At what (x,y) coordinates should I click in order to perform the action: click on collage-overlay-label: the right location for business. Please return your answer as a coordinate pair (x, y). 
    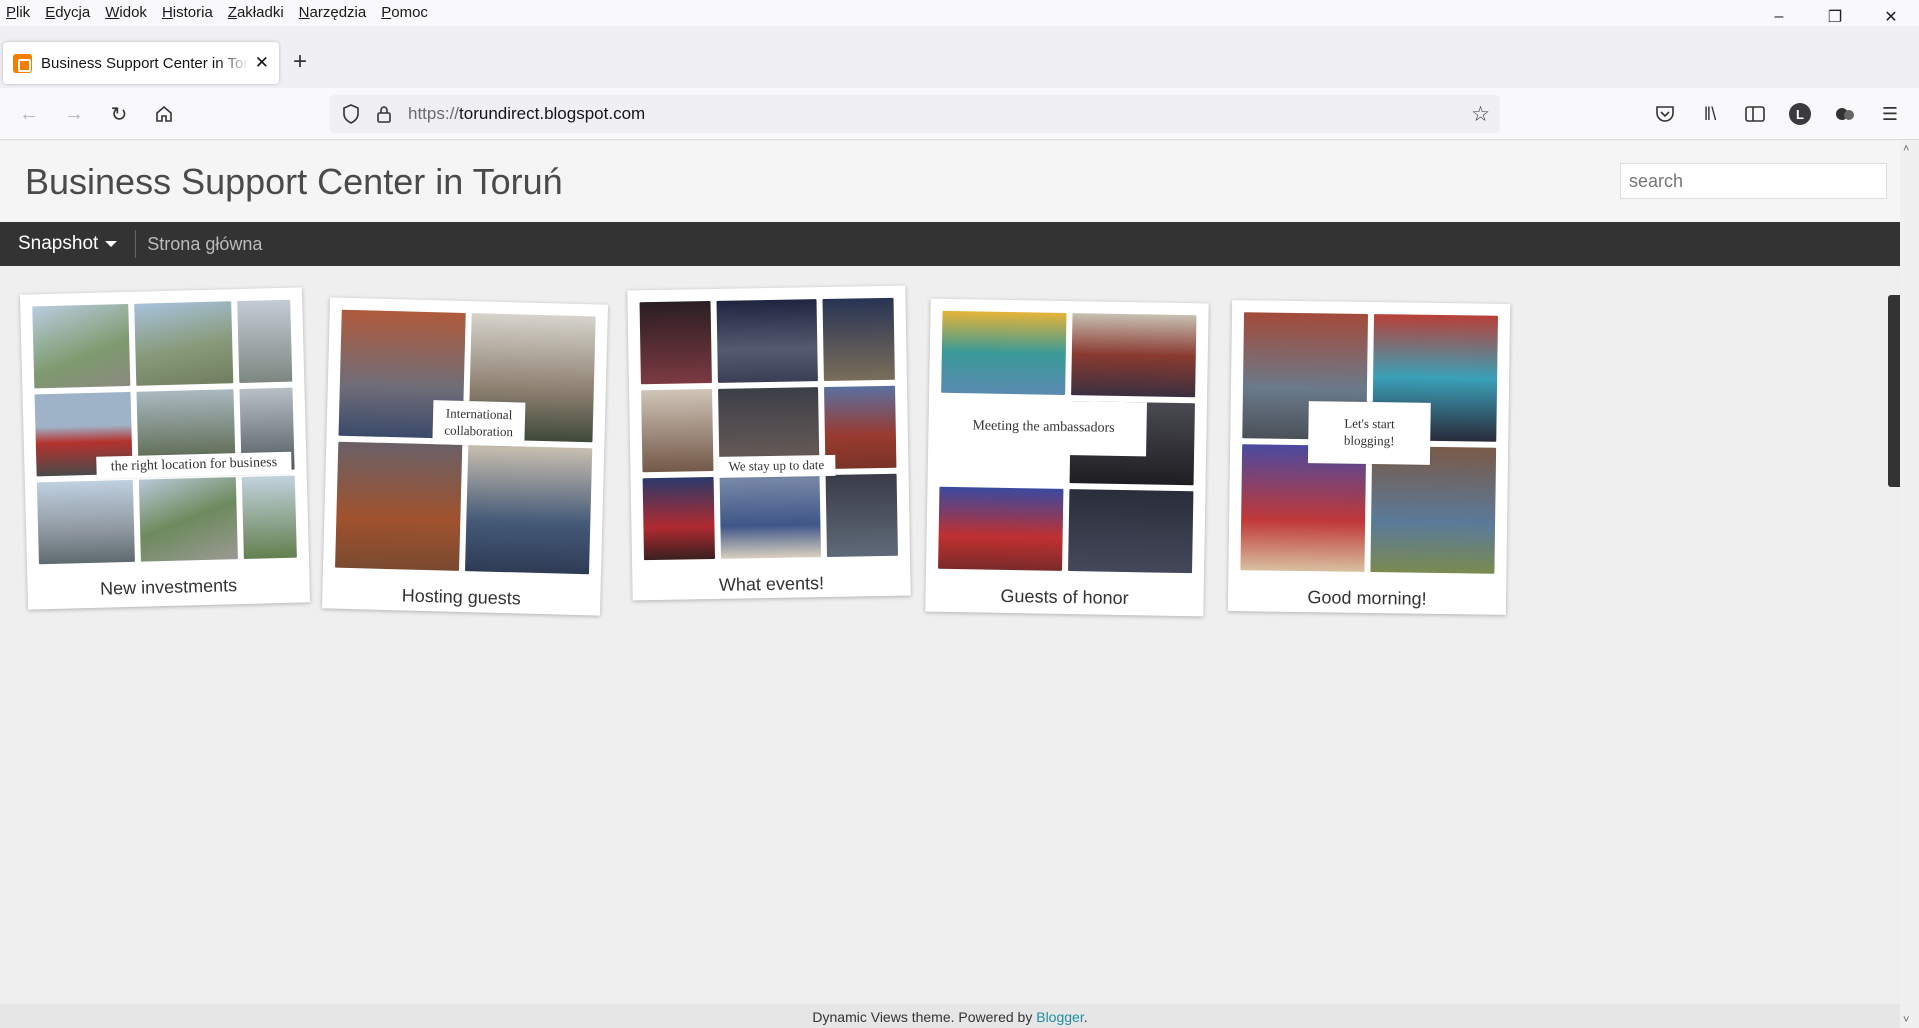
    Looking at the image, I should click on (194, 465).